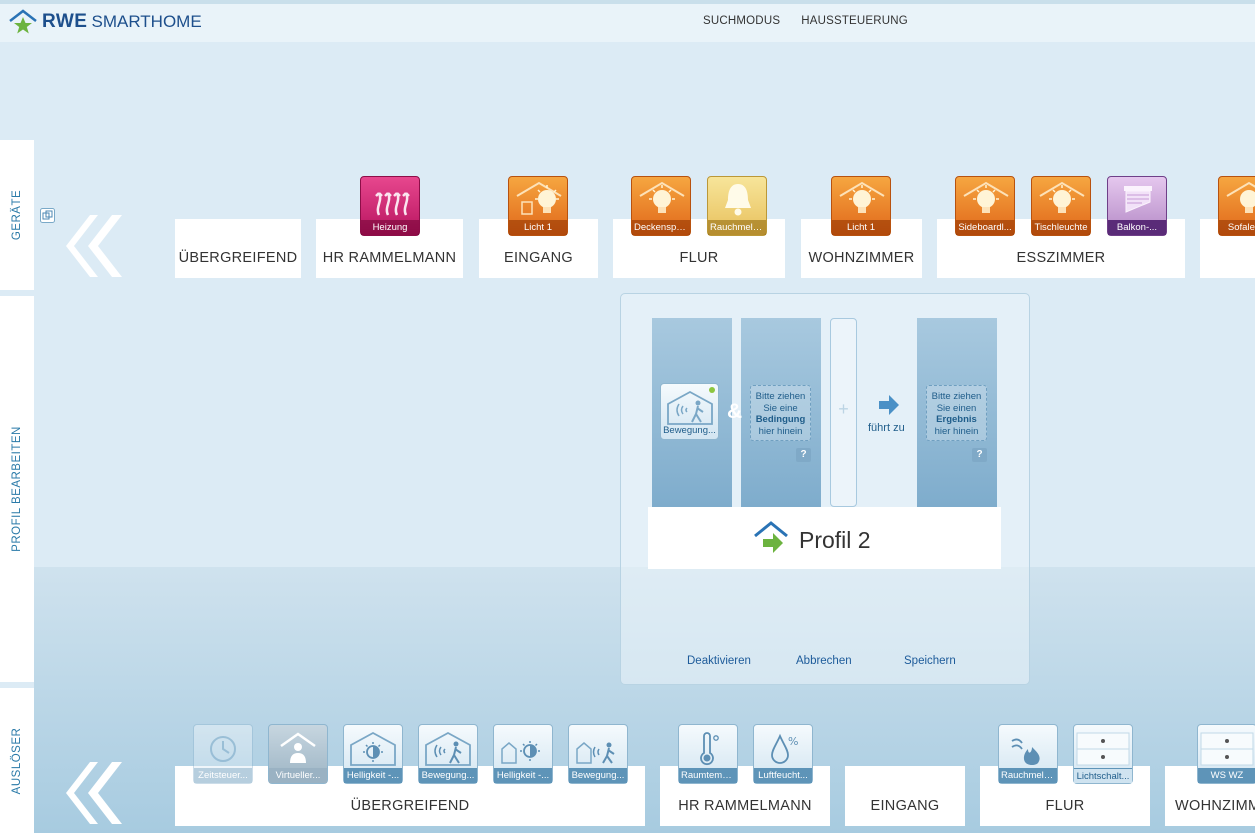 Image resolution: width=1255 pixels, height=833 pixels. I want to click on tab-profil-label: PROFIL BEARBEITEN, so click(17, 489).